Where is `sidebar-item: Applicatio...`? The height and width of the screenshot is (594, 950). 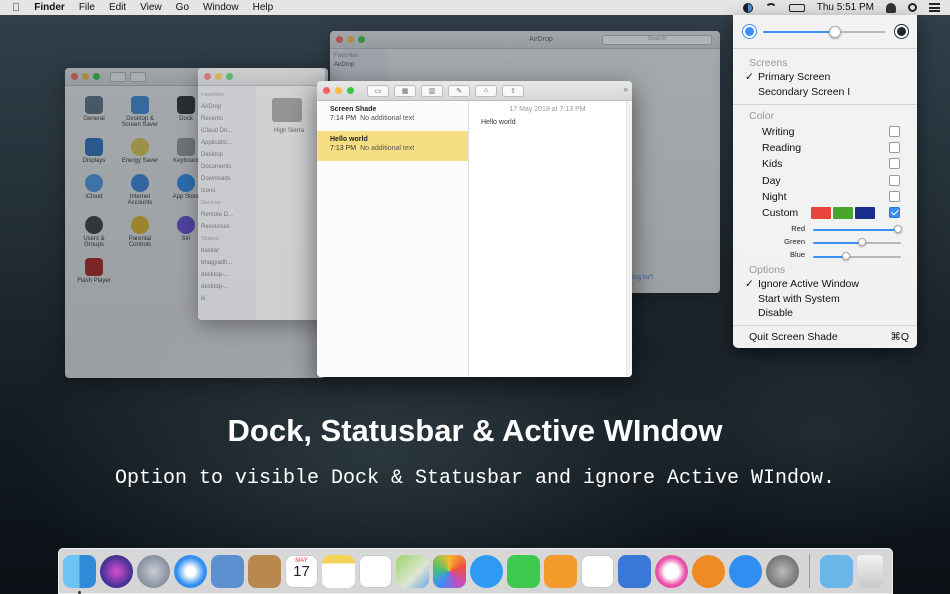
sidebar-item: Applicatio... is located at coordinates (227, 143).